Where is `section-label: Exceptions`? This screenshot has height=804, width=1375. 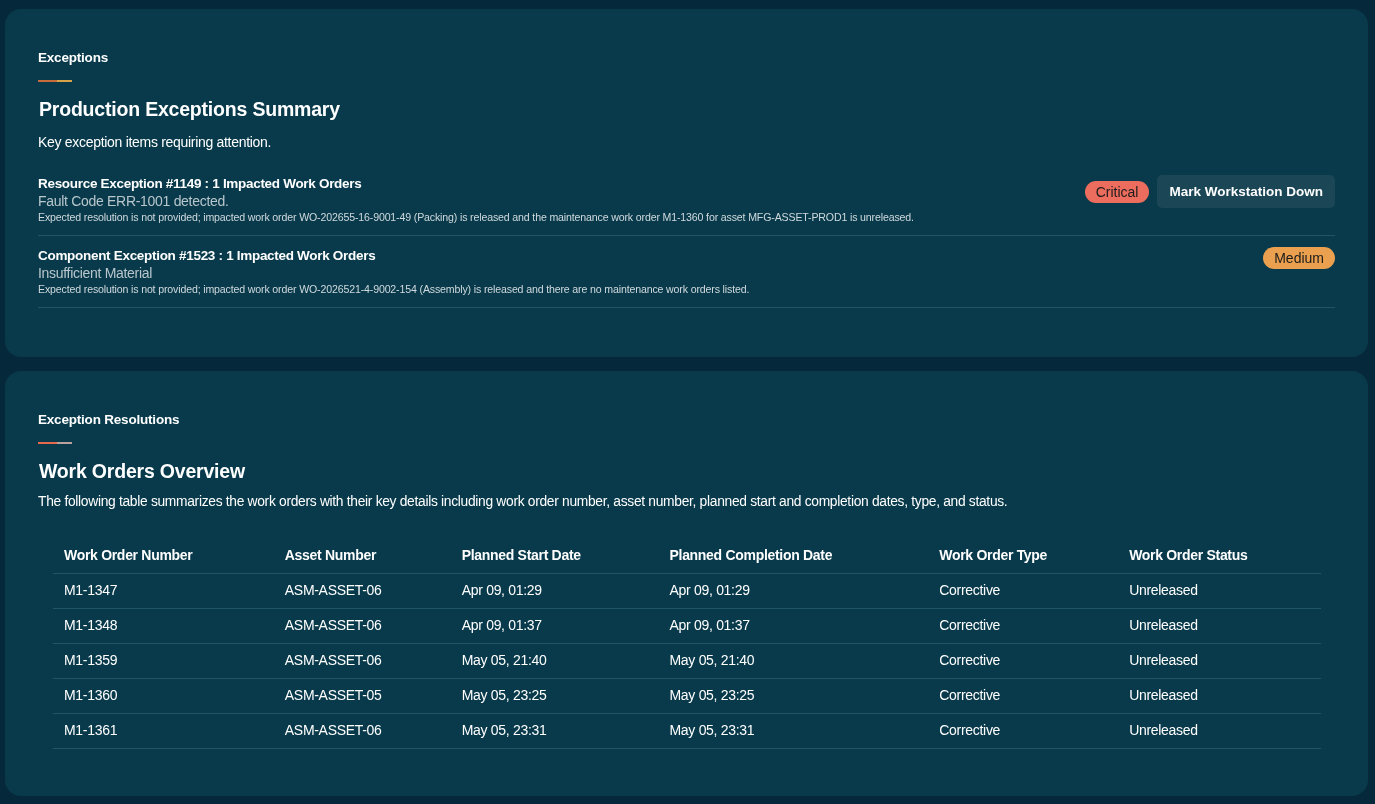
section-label: Exceptions is located at coordinates (73, 57).